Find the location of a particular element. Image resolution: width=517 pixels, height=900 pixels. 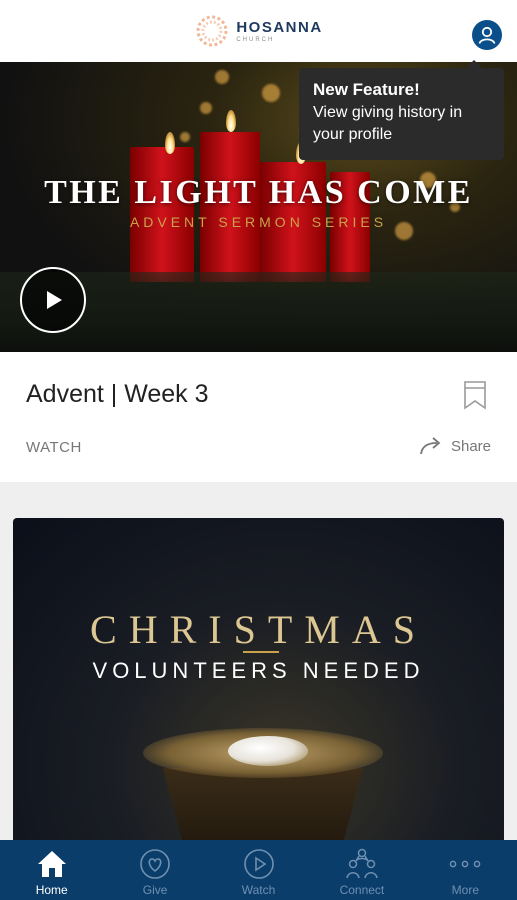

tab-connect-label: Connect is located at coordinates (362, 890).